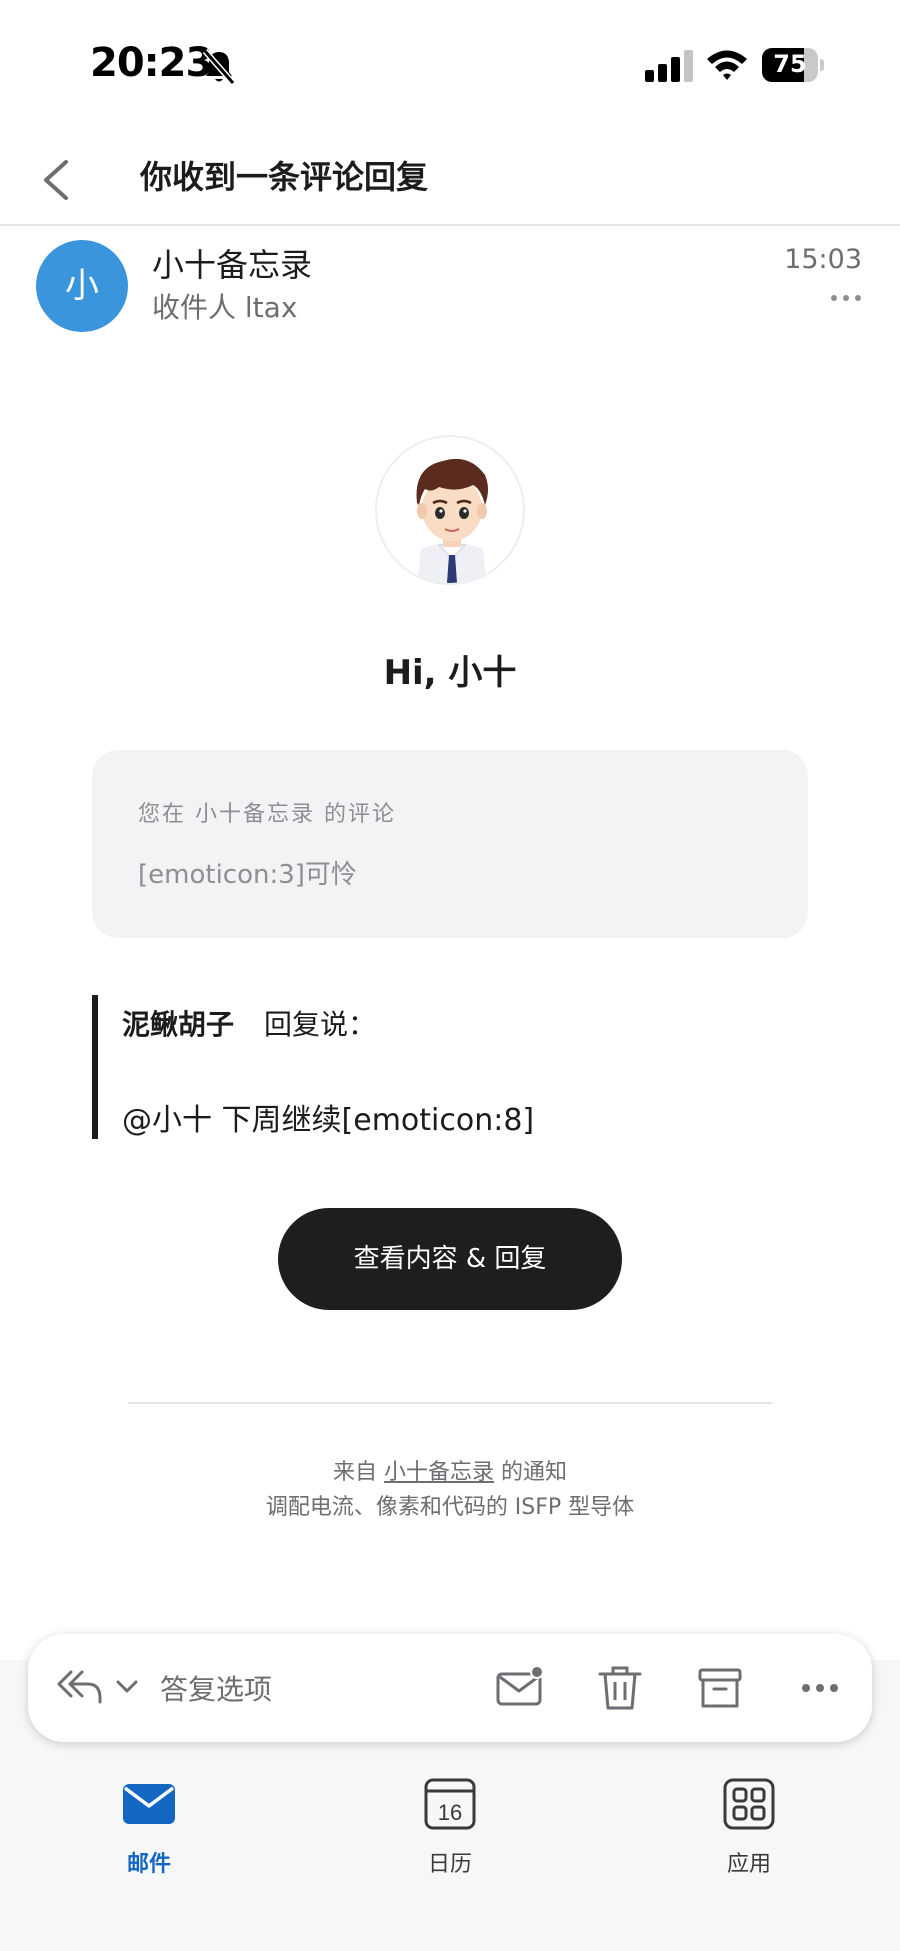 The height and width of the screenshot is (1951, 900). What do you see at coordinates (749, 1804) in the screenshot?
I see `apps-icon` at bounding box center [749, 1804].